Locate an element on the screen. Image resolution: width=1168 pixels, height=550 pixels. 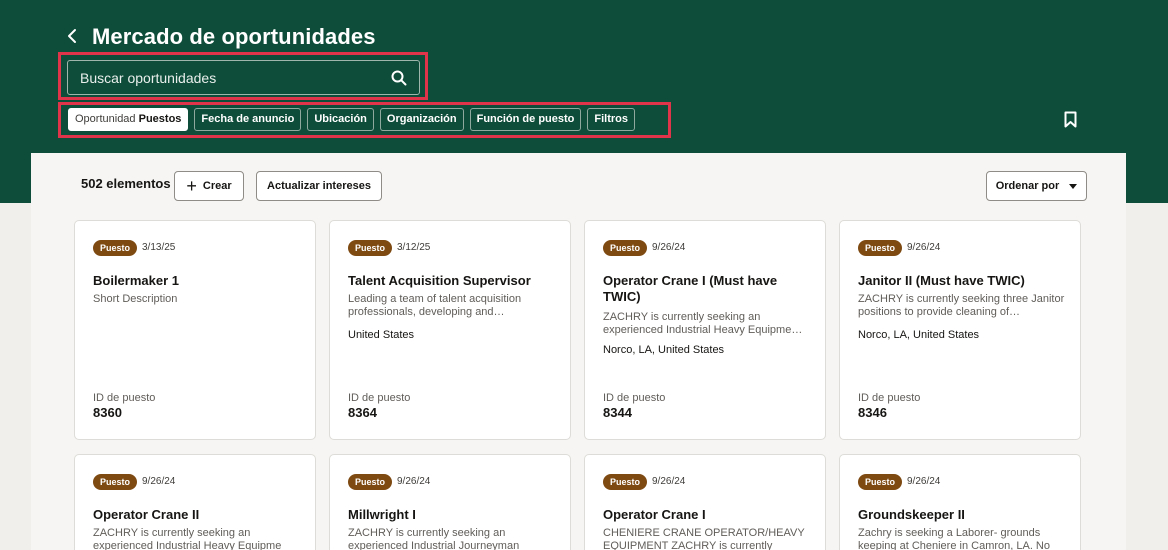
job-description: Short Description is located at coordinates (135, 299).